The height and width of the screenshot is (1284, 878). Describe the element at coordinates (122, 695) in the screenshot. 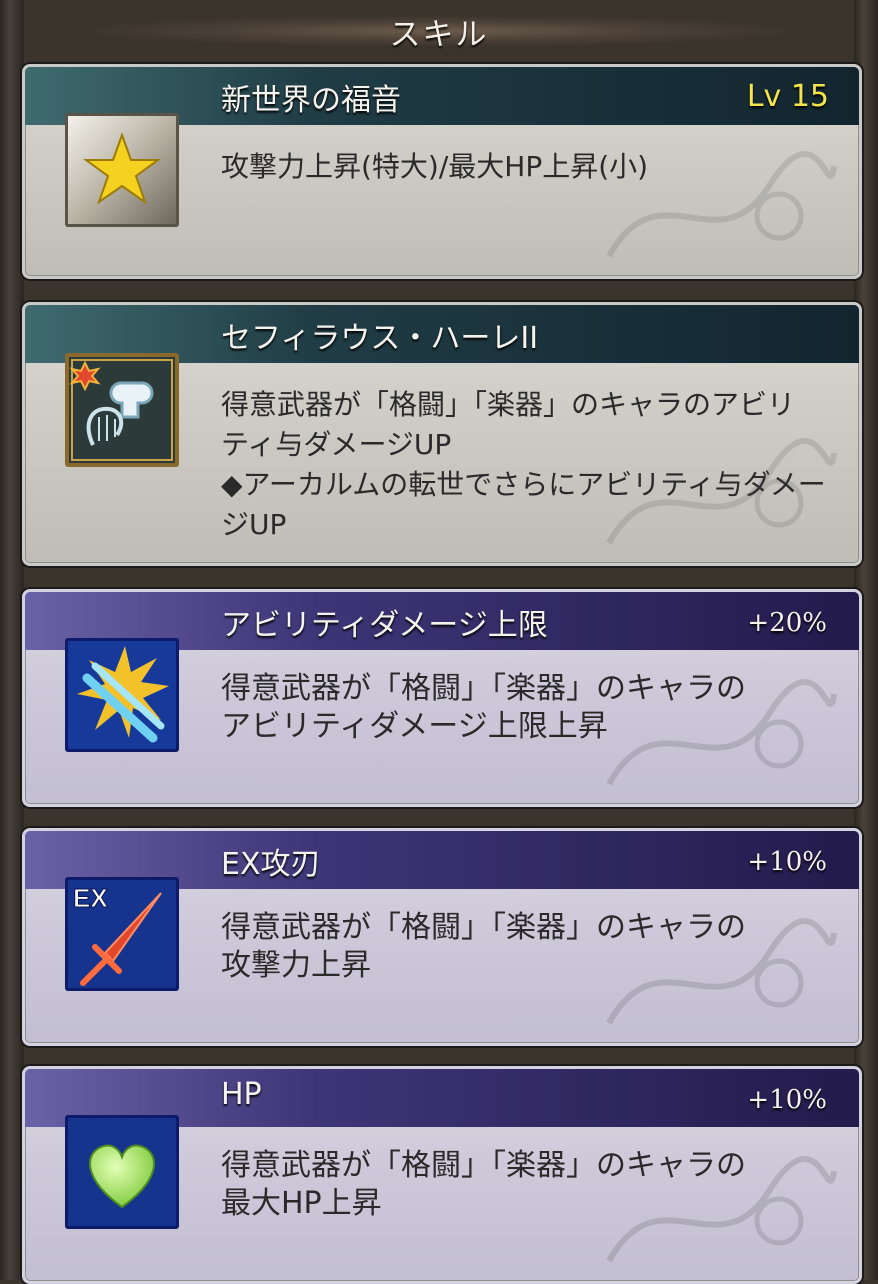

I see `swords-burst-icon` at that location.